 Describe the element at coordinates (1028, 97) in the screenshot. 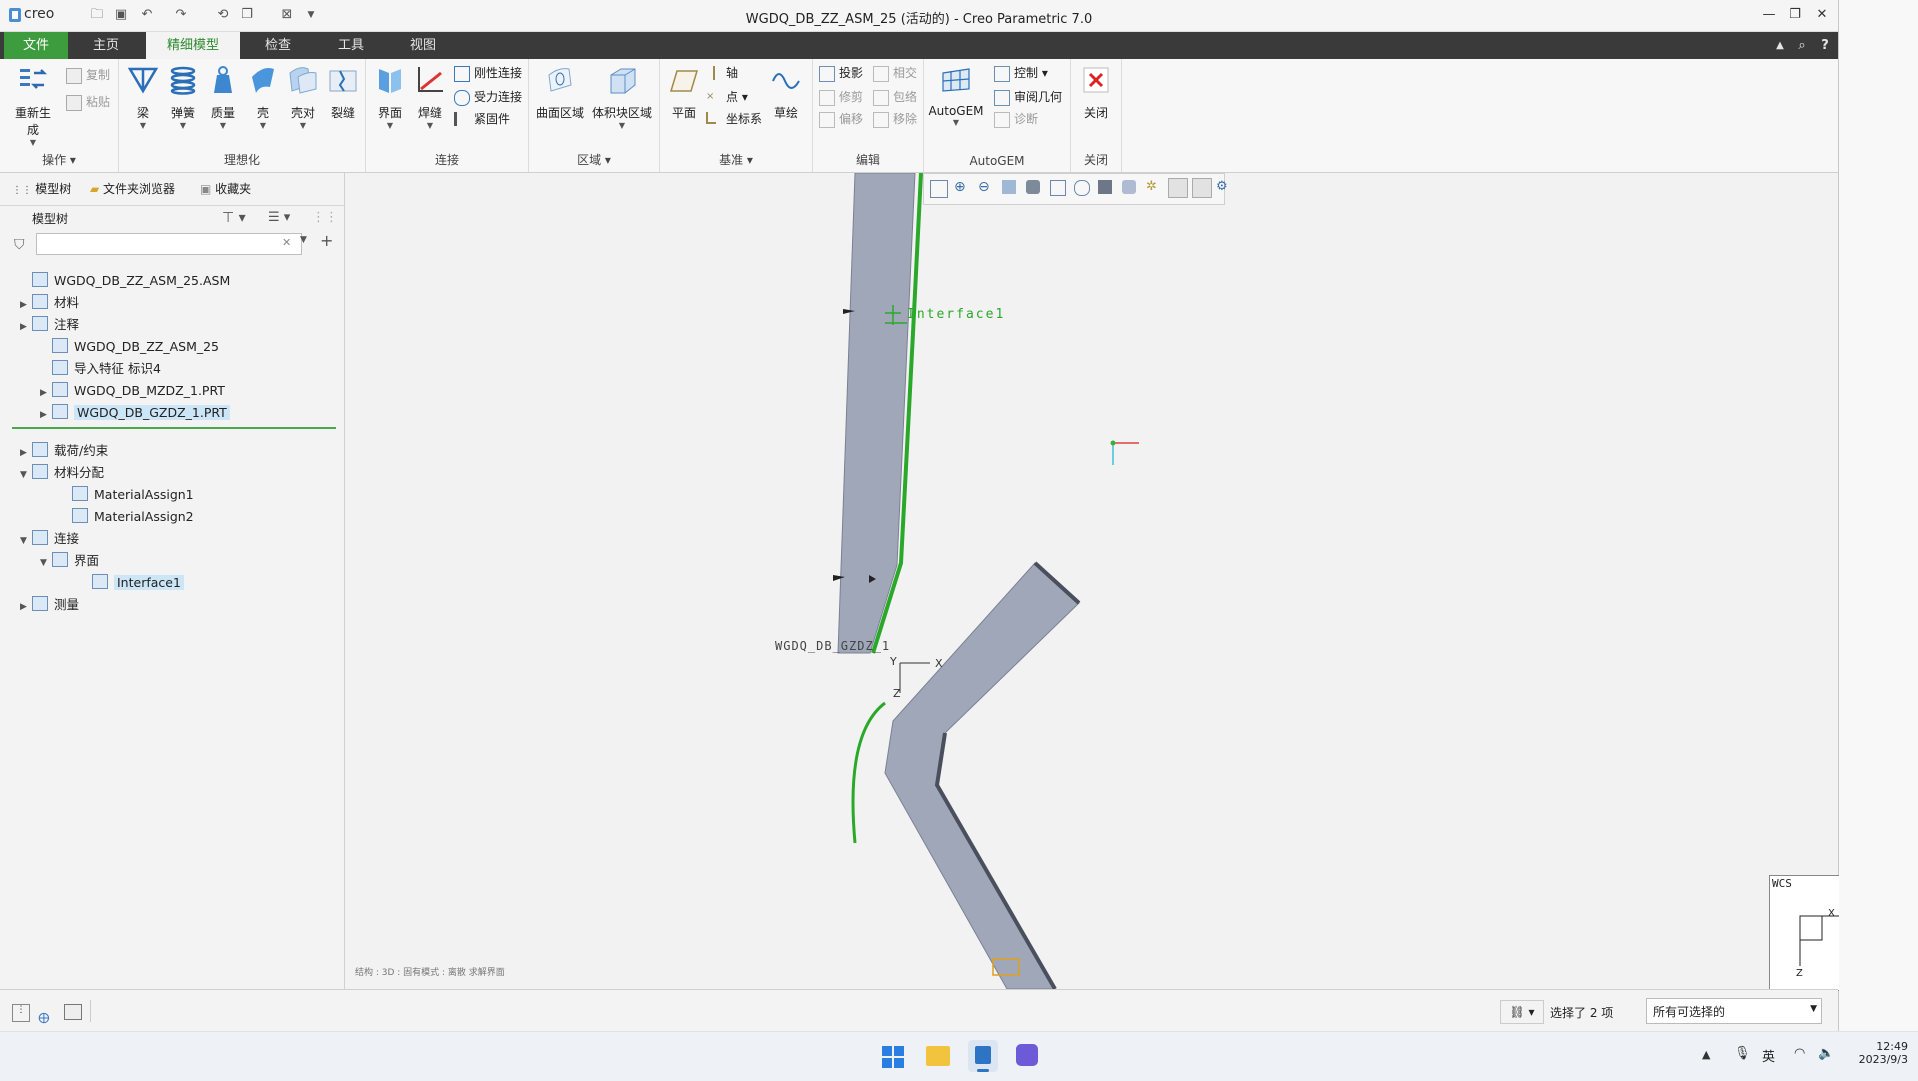

I see `review-geometry-button: 审阅几何` at that location.